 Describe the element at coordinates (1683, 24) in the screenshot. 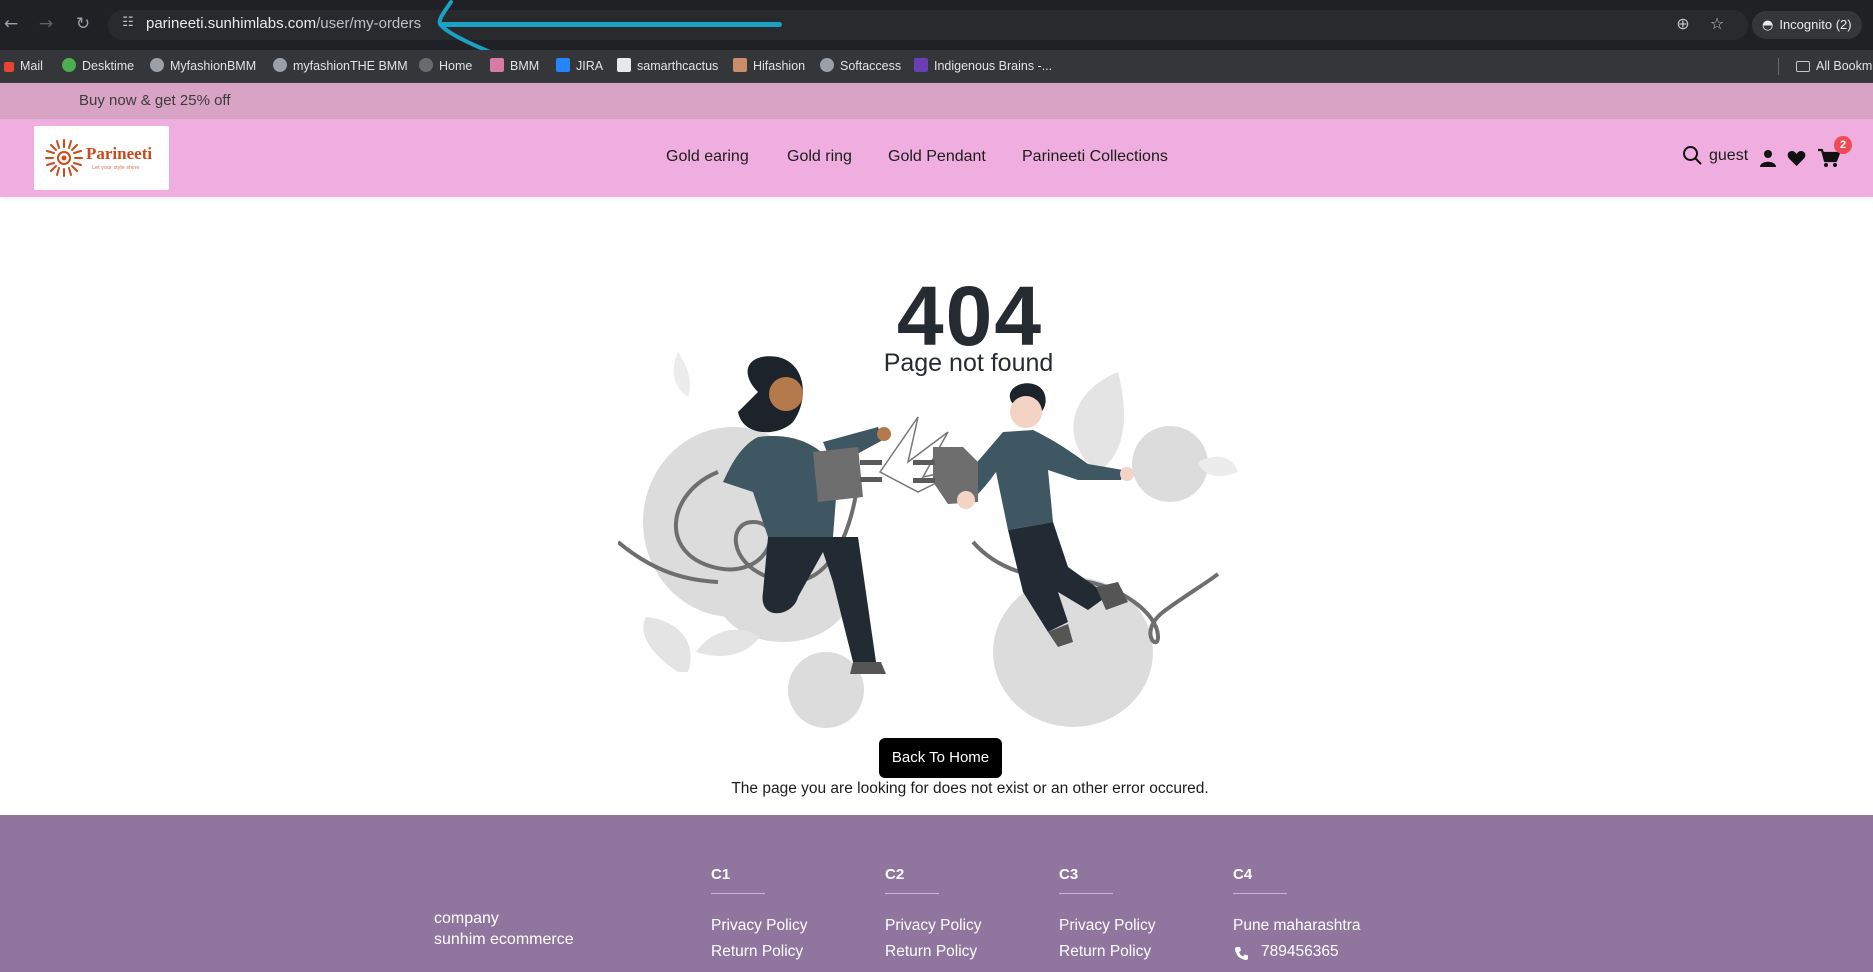

I see `zoom-icon: ⊕` at that location.